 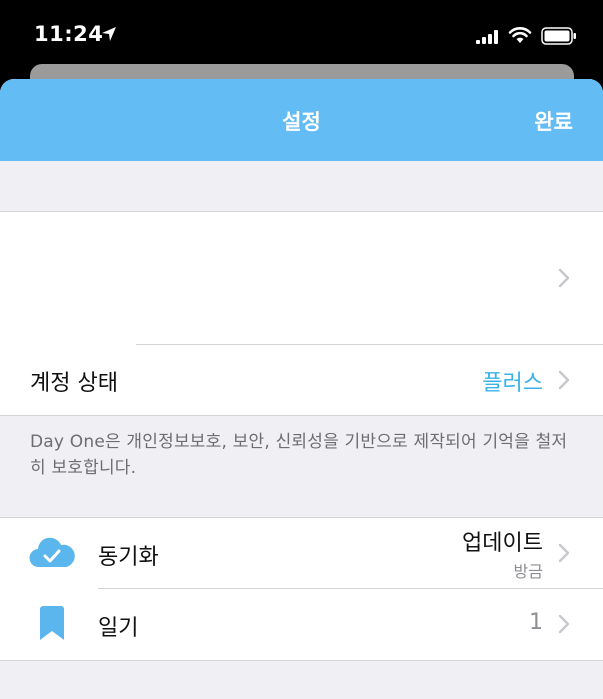 I want to click on journals-row: 일기 1, so click(x=301, y=624).